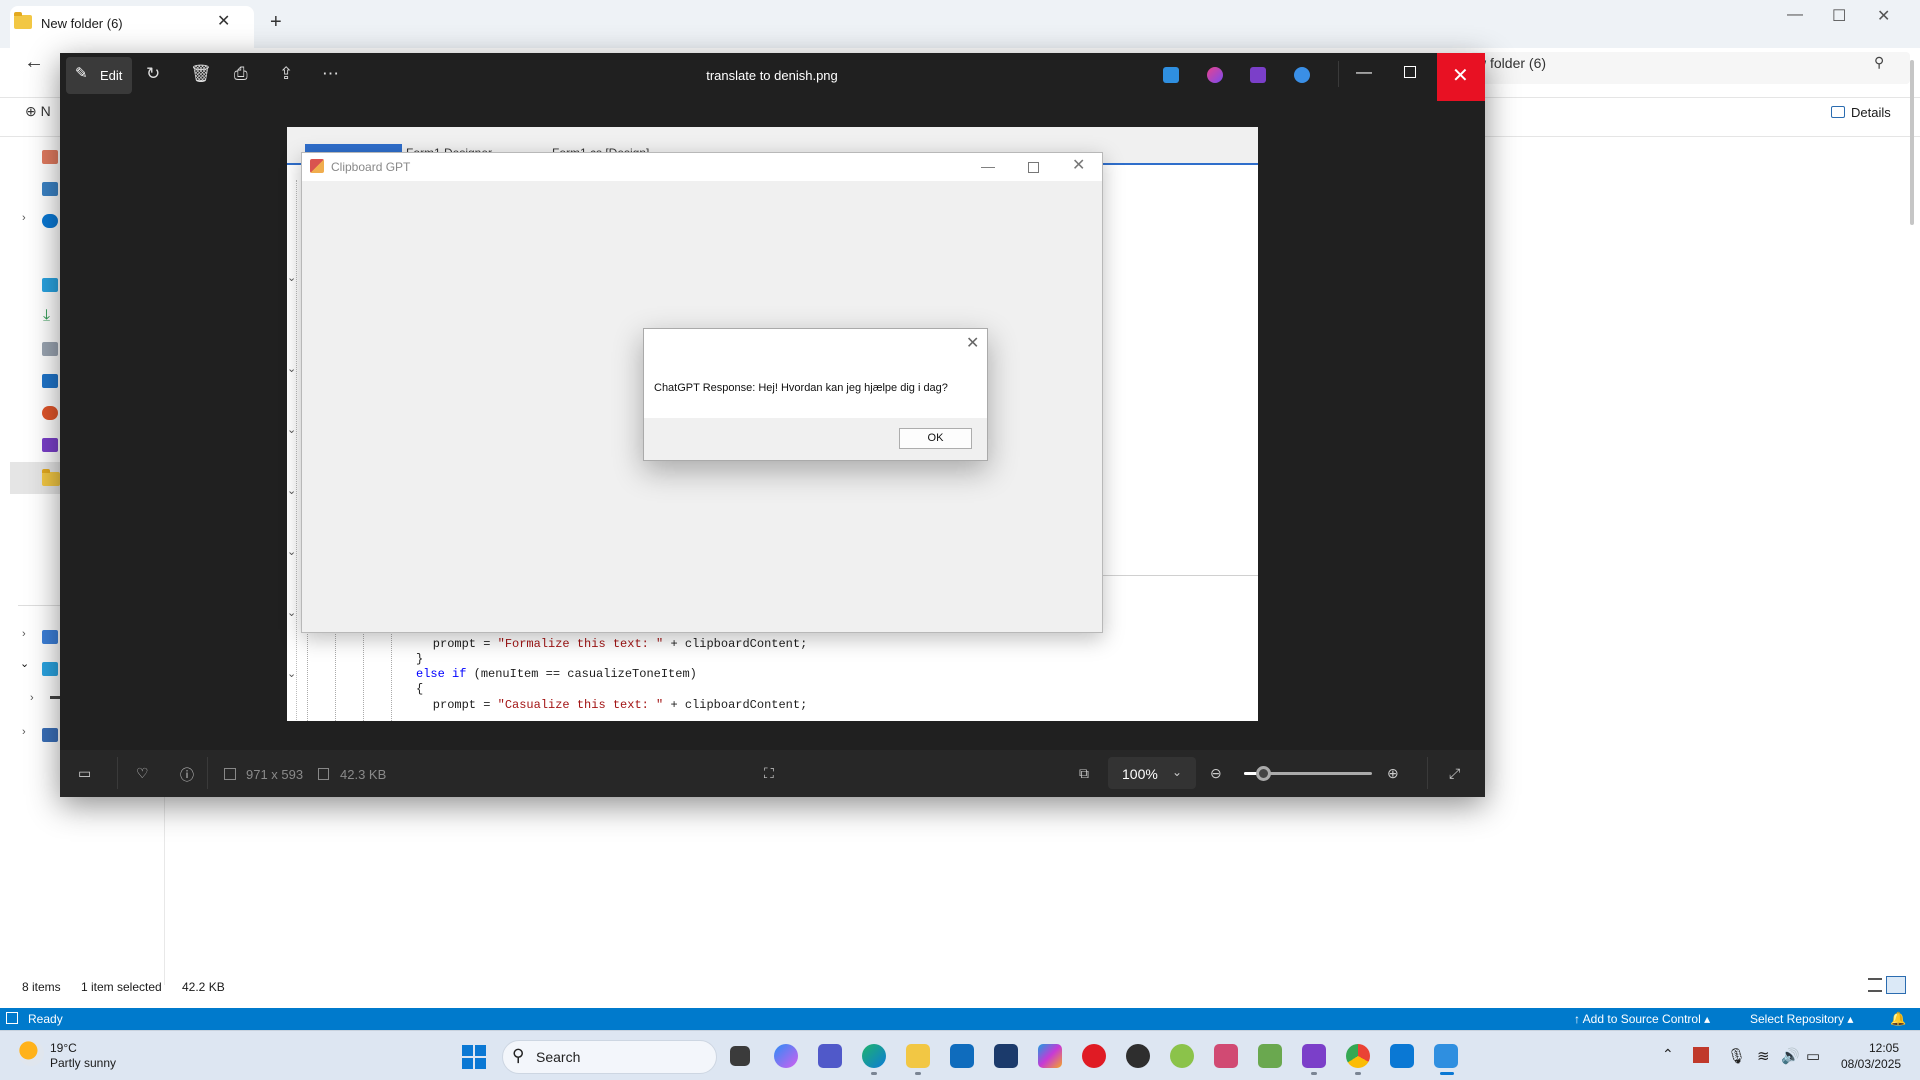 The height and width of the screenshot is (1080, 1920). I want to click on clipboard-gpt-title: Clipboard GPT, so click(371, 167).